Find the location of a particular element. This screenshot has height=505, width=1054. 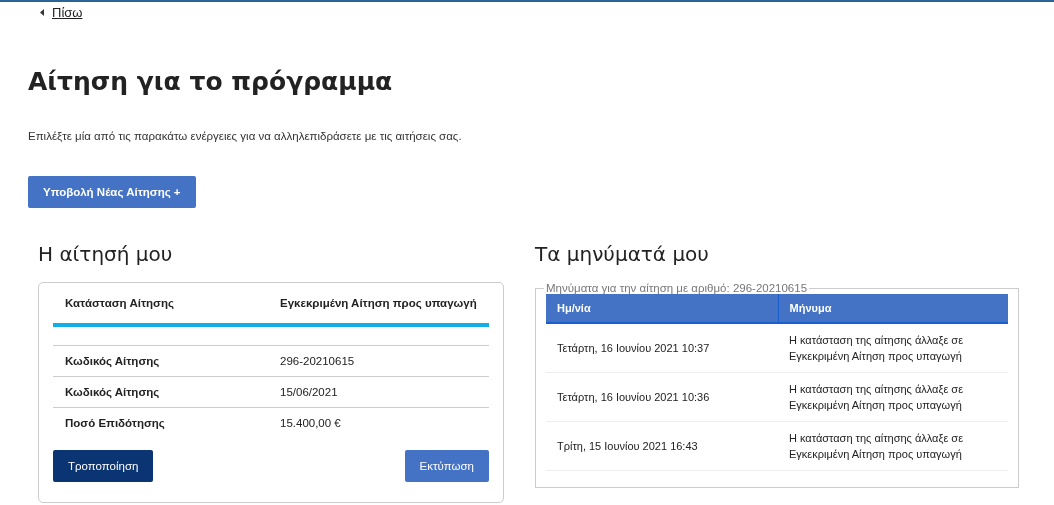

column-header: Ημ/νία is located at coordinates (662, 308).